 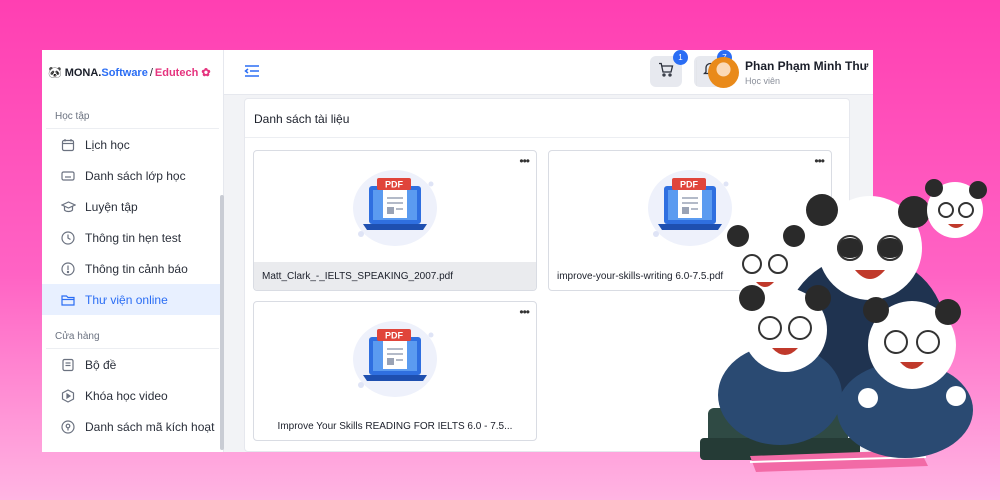 I want to click on sidebar-item-warnings: Thông tin cảnh báo, so click(x=132, y=268).